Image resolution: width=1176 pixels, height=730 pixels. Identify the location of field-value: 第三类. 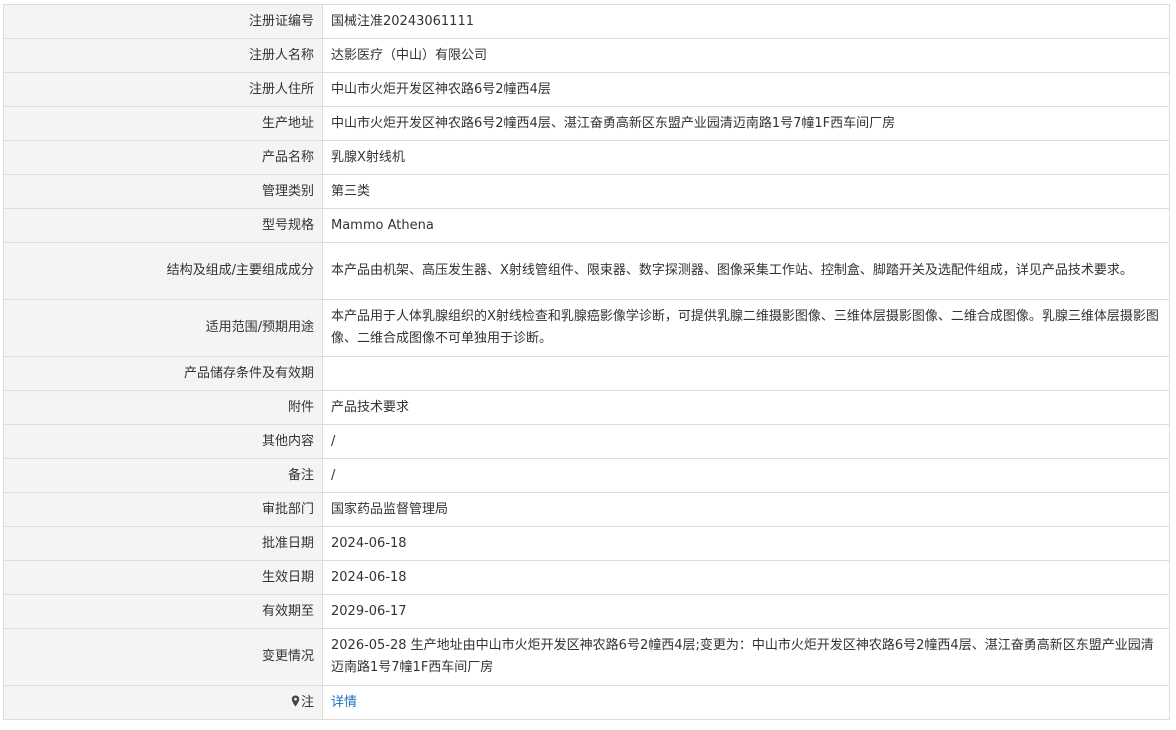
(746, 191).